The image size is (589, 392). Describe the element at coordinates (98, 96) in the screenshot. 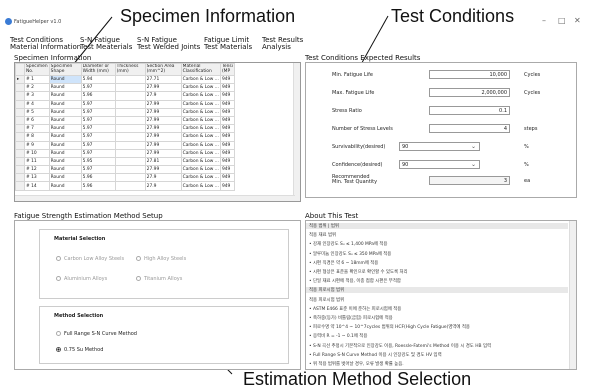

I see `table-cell: 5.96` at that location.